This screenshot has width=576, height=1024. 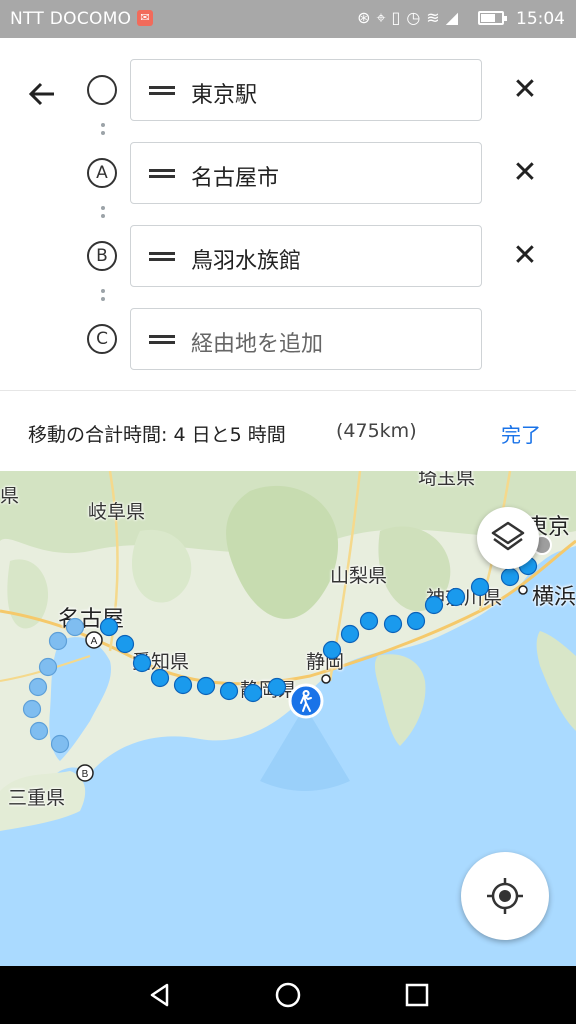 What do you see at coordinates (94, 641) in the screenshot?
I see `svg-text: A` at bounding box center [94, 641].